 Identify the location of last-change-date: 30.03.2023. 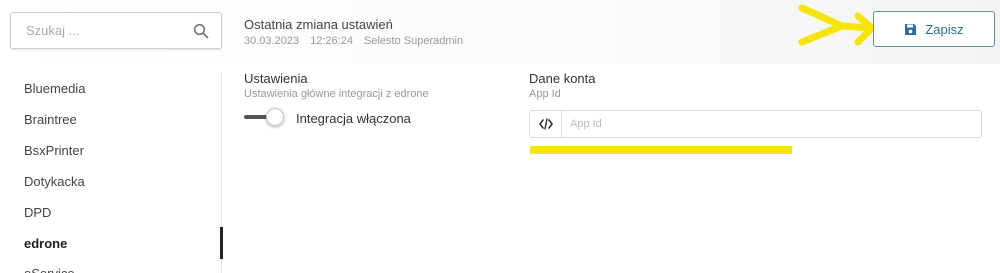
(272, 41).